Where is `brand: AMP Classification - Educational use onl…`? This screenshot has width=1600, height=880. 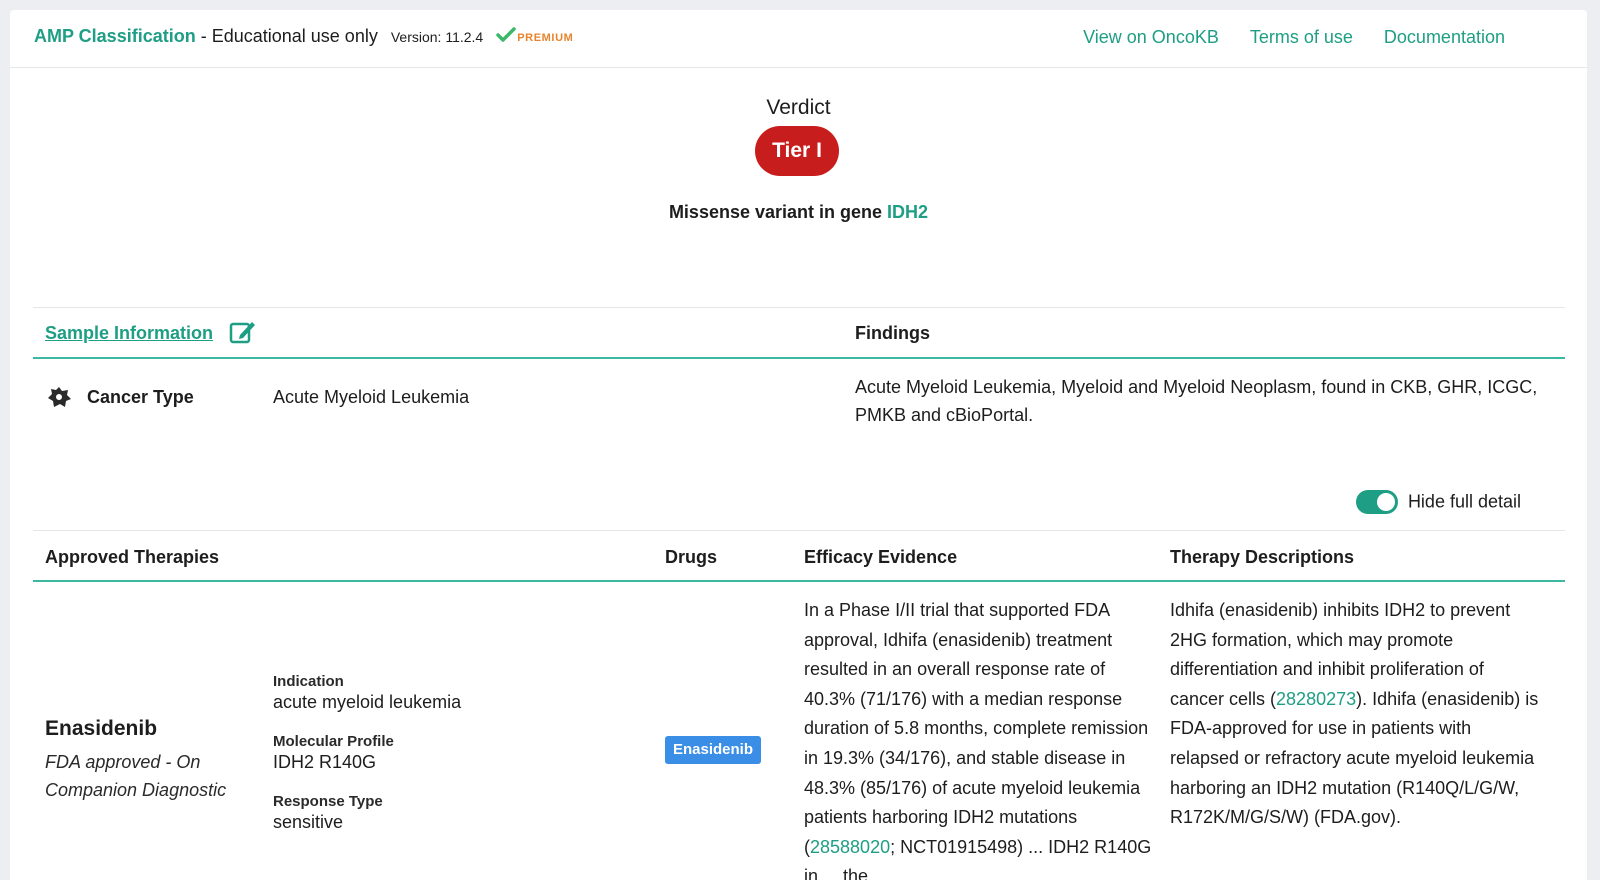 brand: AMP Classification - Educational use onl… is located at coordinates (303, 36).